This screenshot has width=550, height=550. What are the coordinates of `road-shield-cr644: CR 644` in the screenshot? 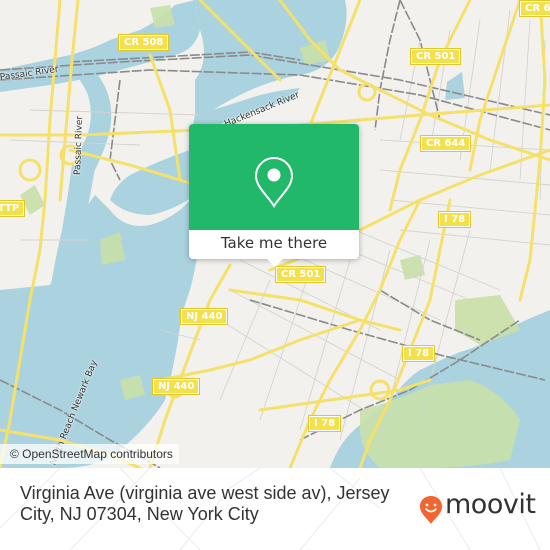 It's located at (446, 143).